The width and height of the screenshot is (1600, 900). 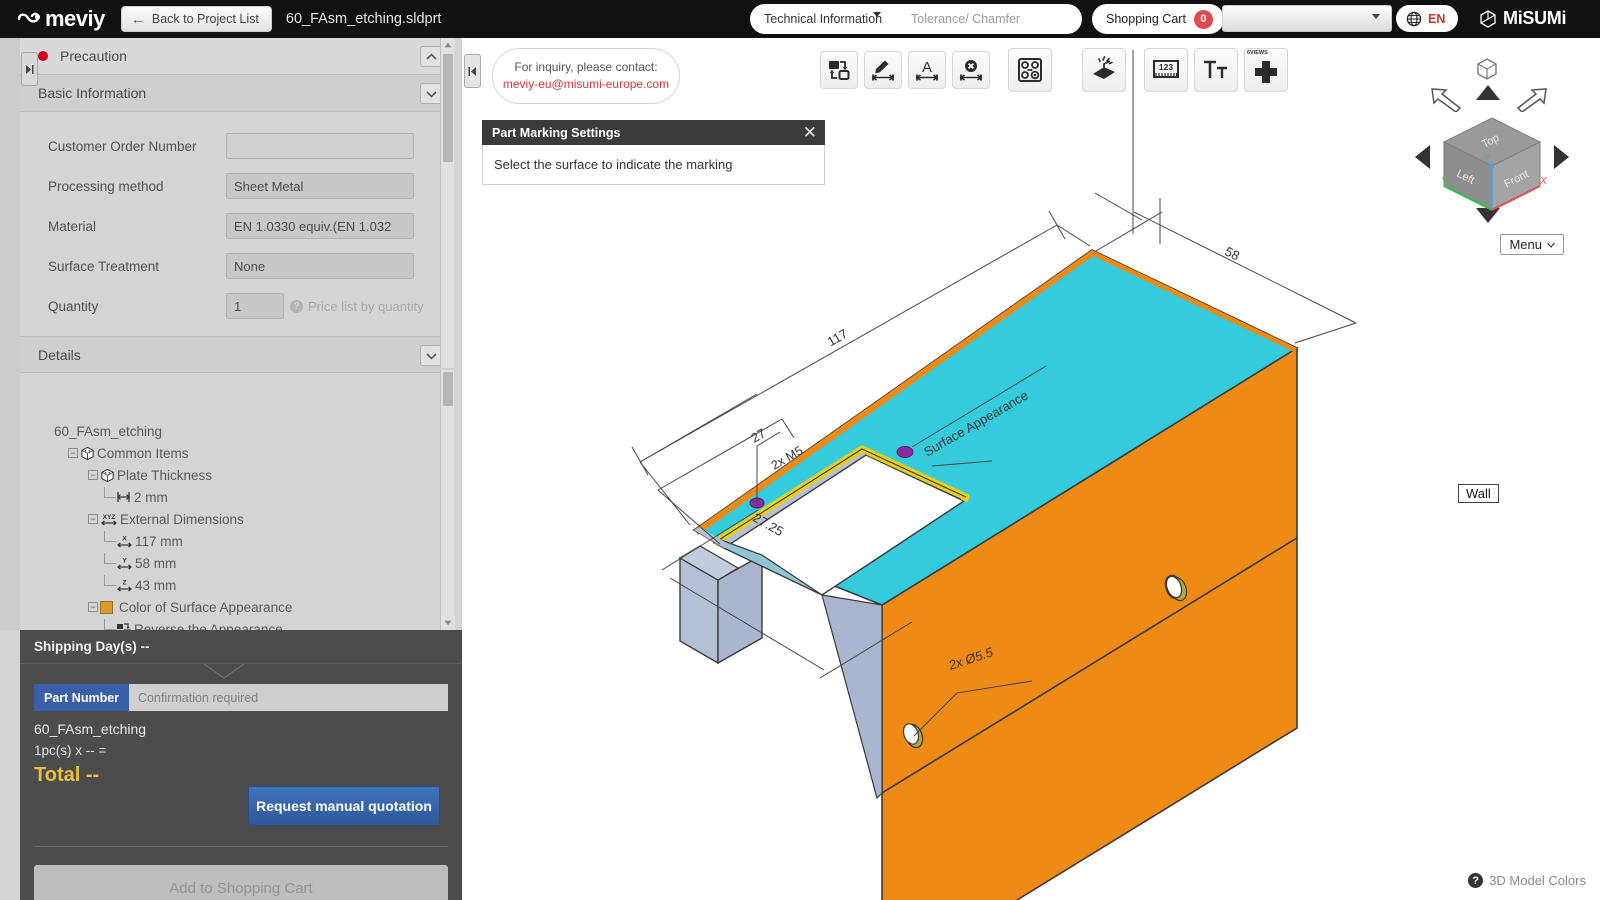 I want to click on tree-item-external-dimensions: − XYZ External Dimensions, so click(x=246, y=519).